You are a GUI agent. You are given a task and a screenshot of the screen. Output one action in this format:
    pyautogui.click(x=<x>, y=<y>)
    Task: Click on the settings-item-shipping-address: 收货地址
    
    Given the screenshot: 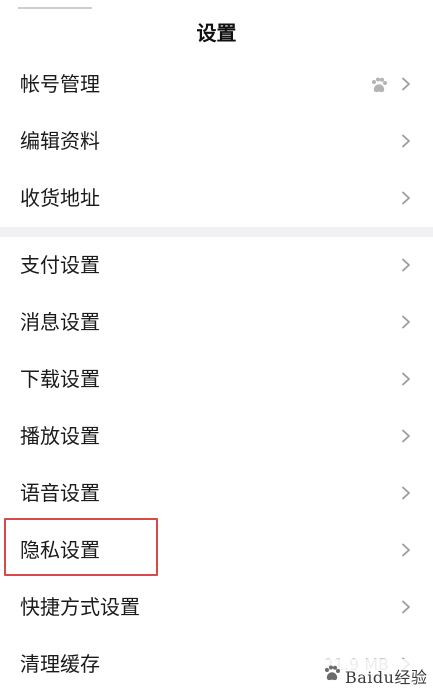 What is the action you would take?
    pyautogui.click(x=216, y=198)
    